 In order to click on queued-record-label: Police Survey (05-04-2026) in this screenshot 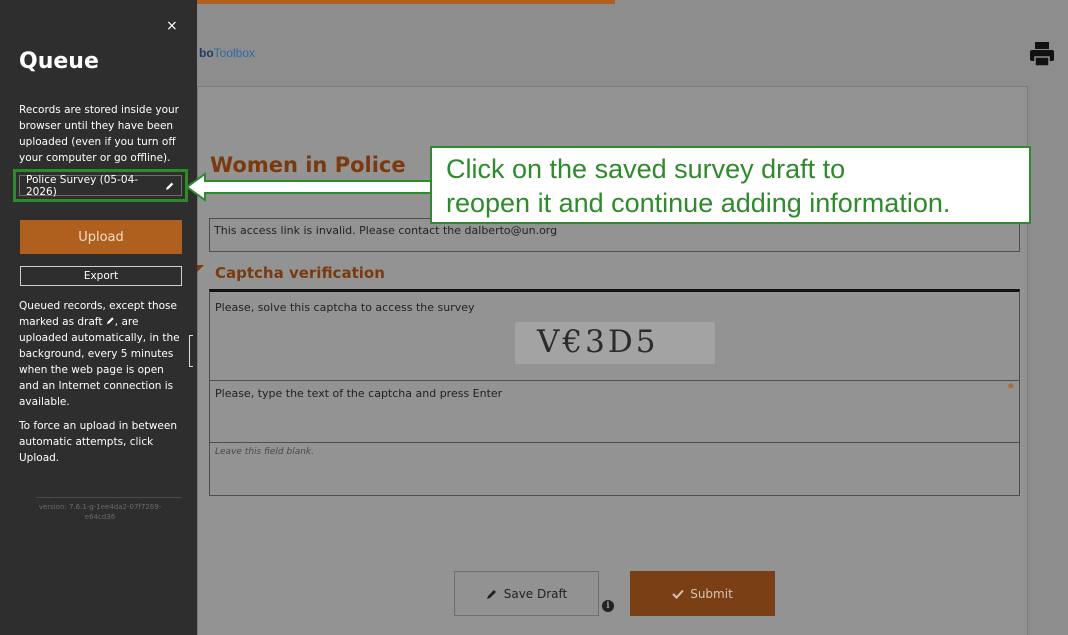, I will do `click(82, 185)`.